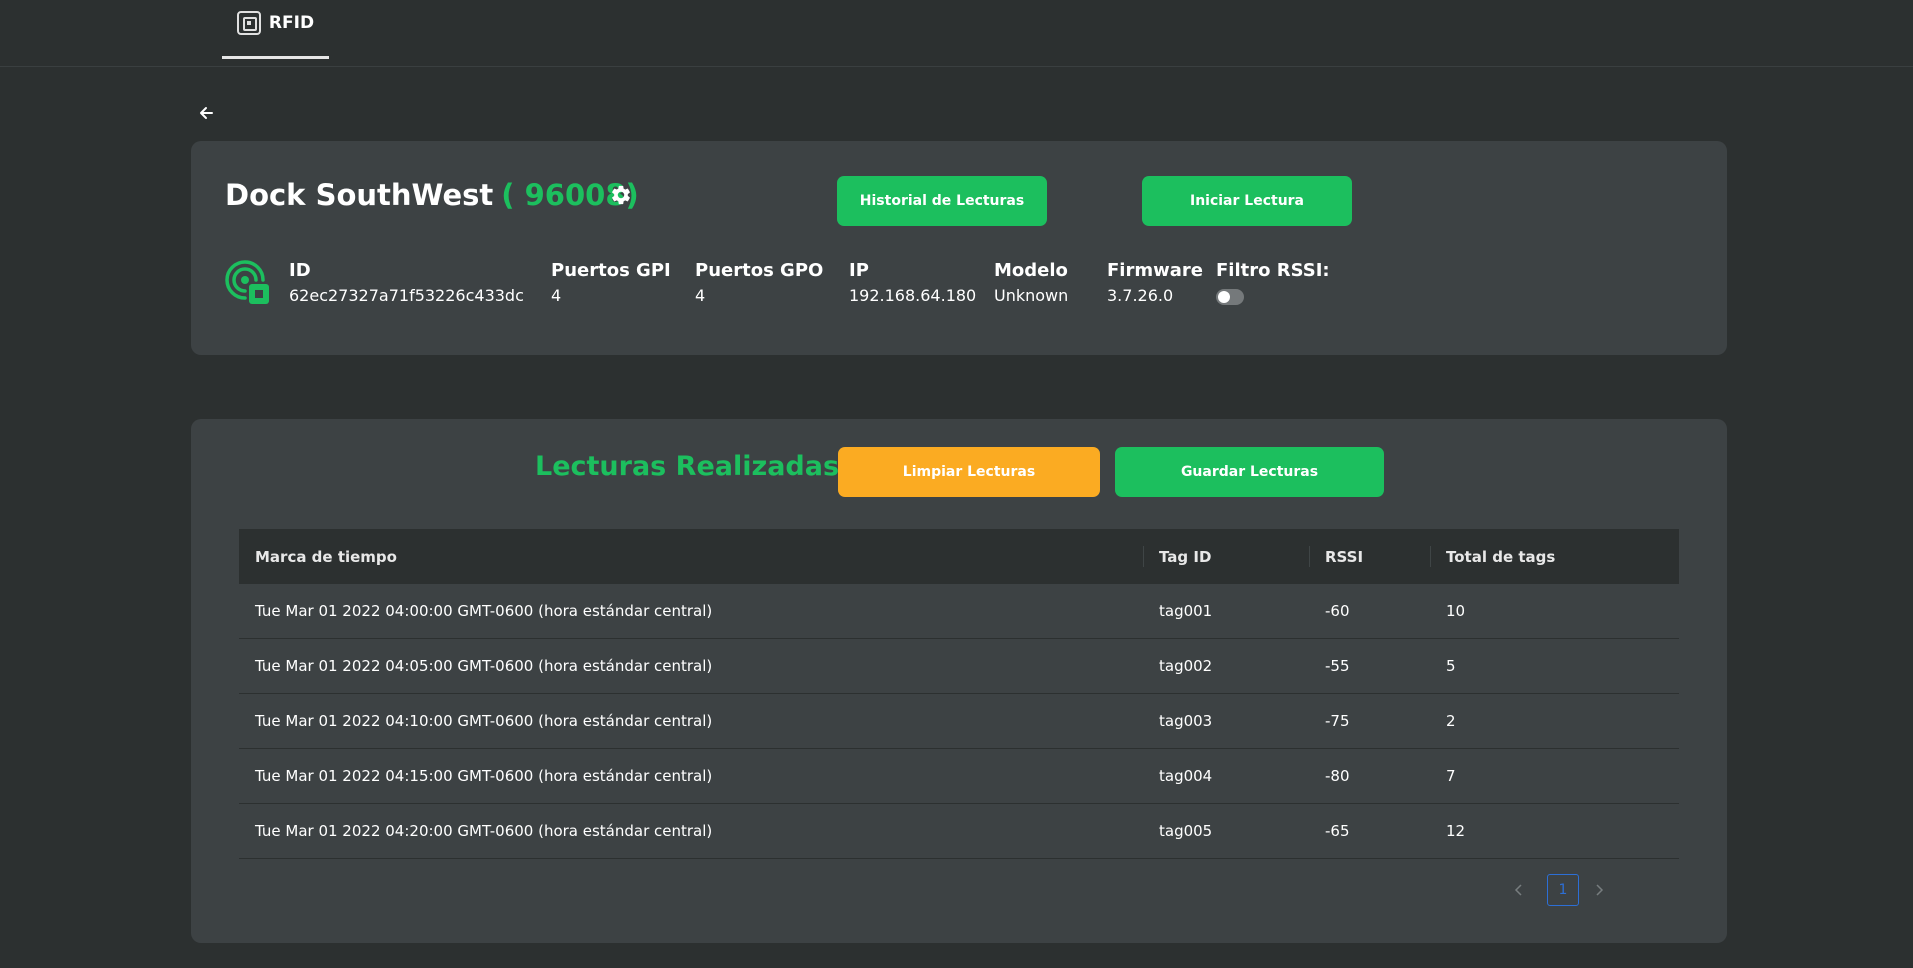  Describe the element at coordinates (700, 295) in the screenshot. I see `gpo-value: 4` at that location.